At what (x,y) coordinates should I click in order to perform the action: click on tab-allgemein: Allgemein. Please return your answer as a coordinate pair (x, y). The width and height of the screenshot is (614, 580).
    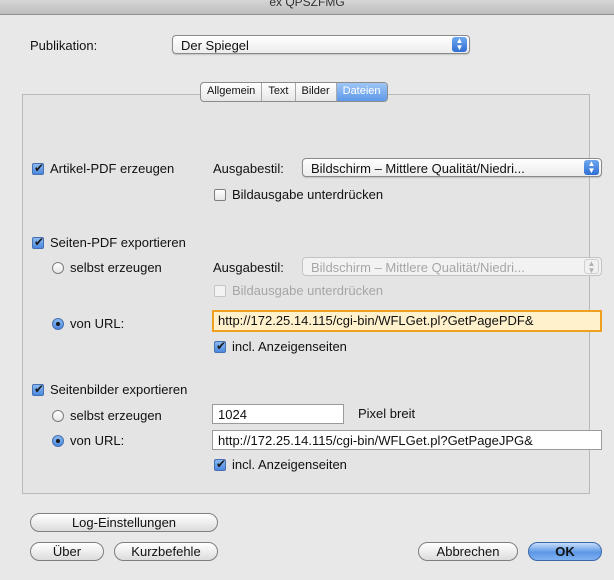
    Looking at the image, I should click on (232, 92).